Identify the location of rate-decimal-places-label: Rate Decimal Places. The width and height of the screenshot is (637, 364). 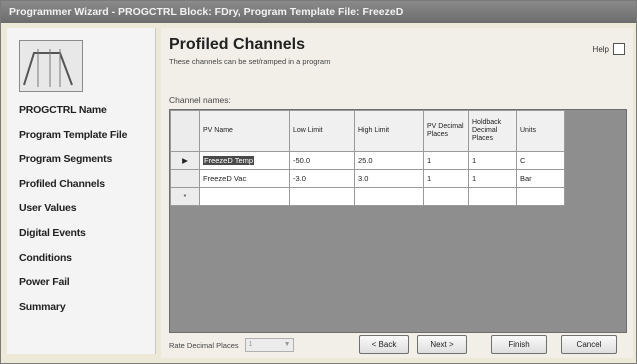
(204, 345).